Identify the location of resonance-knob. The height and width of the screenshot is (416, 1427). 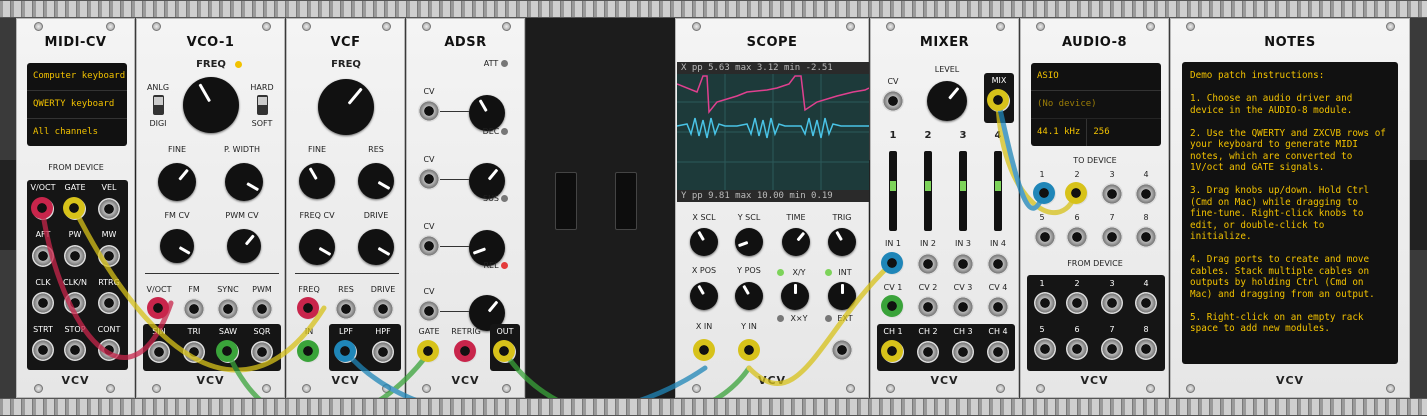
(376, 181).